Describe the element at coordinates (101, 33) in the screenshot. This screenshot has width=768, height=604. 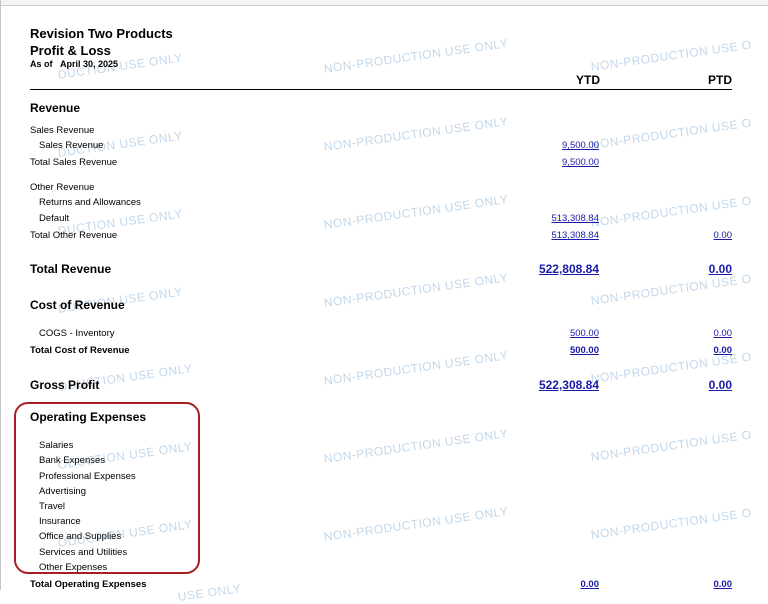
I see `company-name: Revision Two Products` at that location.